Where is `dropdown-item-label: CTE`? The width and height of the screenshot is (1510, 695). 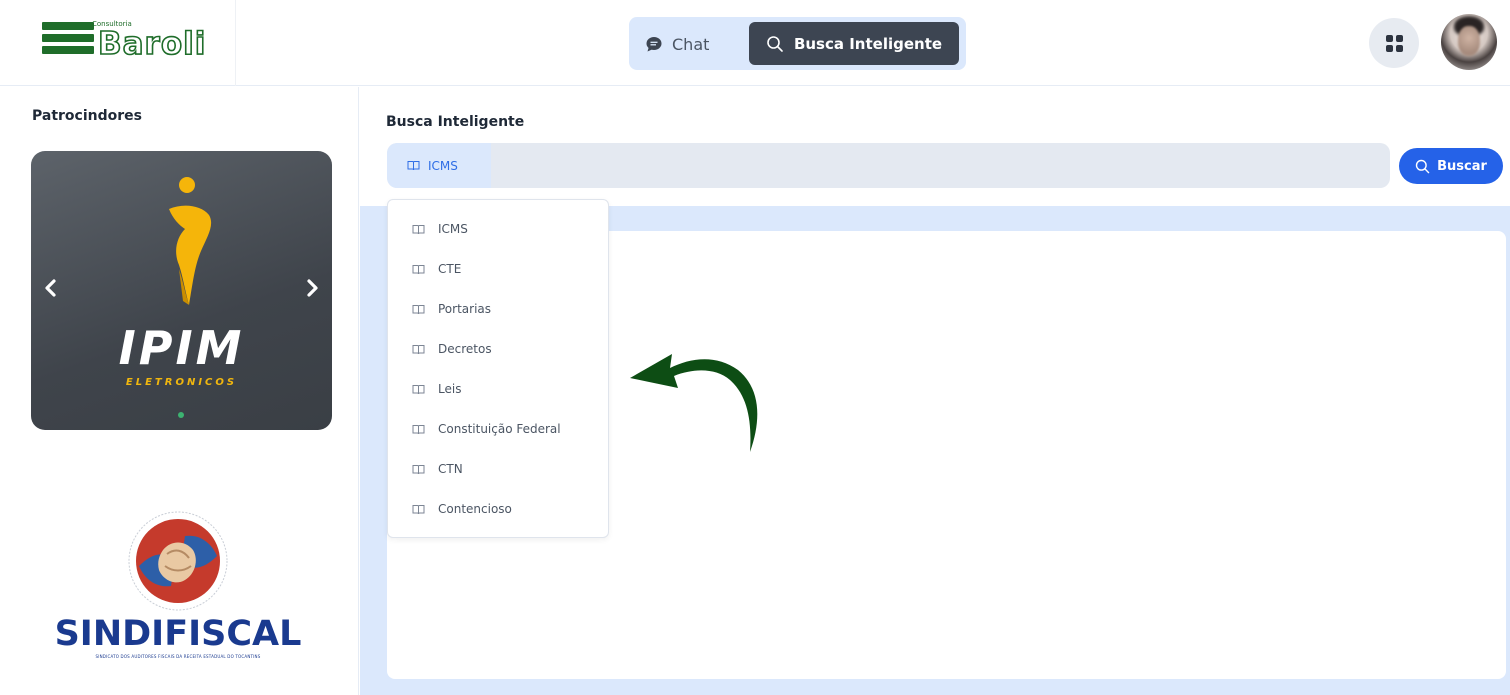
dropdown-item-label: CTE is located at coordinates (450, 269).